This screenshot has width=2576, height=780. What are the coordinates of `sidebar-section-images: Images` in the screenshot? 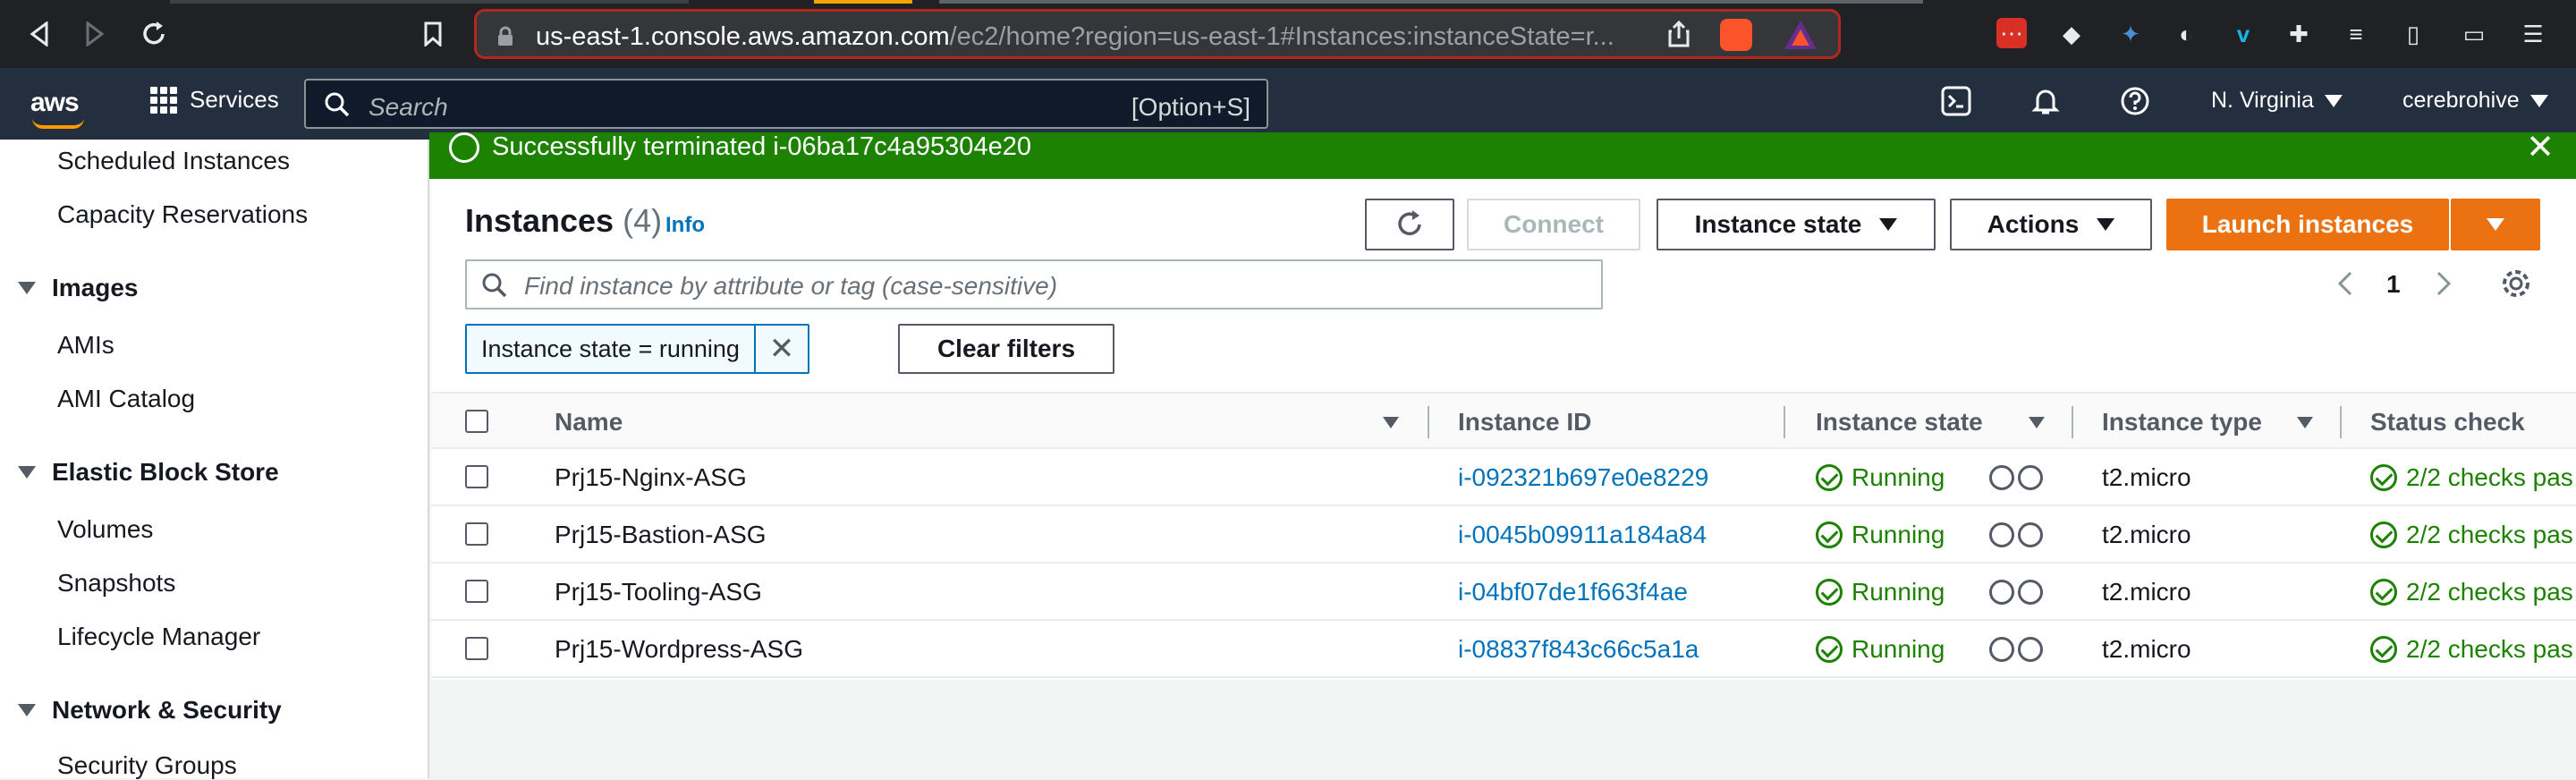 It's located at (78, 288).